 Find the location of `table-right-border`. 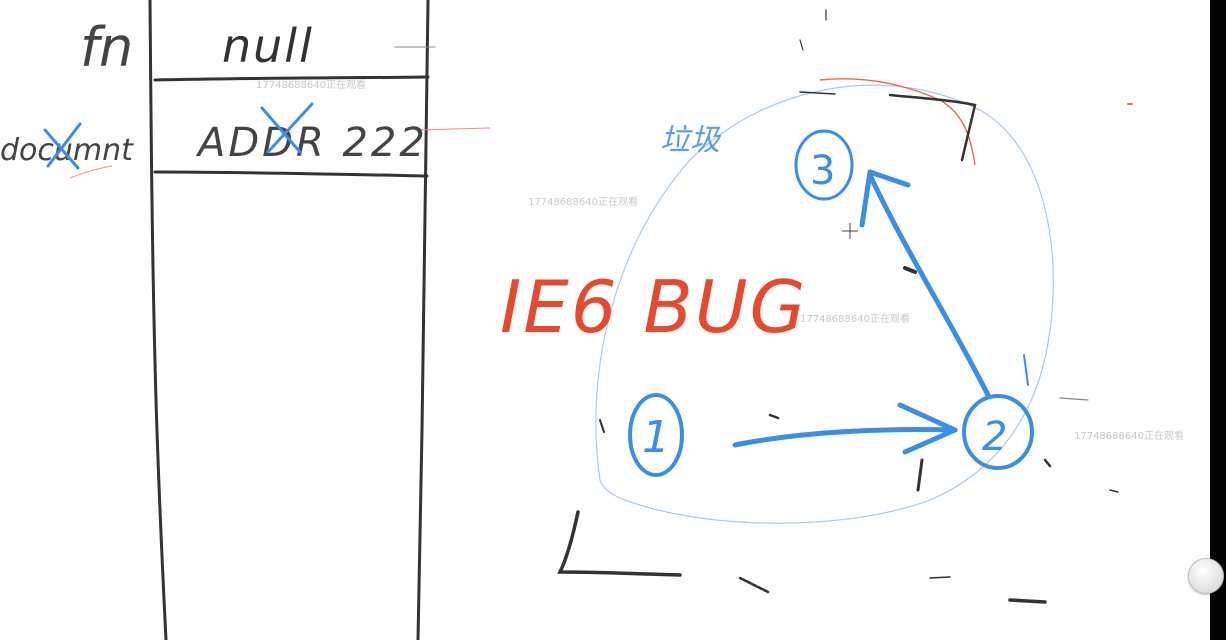

table-right-border is located at coordinates (423, 320).